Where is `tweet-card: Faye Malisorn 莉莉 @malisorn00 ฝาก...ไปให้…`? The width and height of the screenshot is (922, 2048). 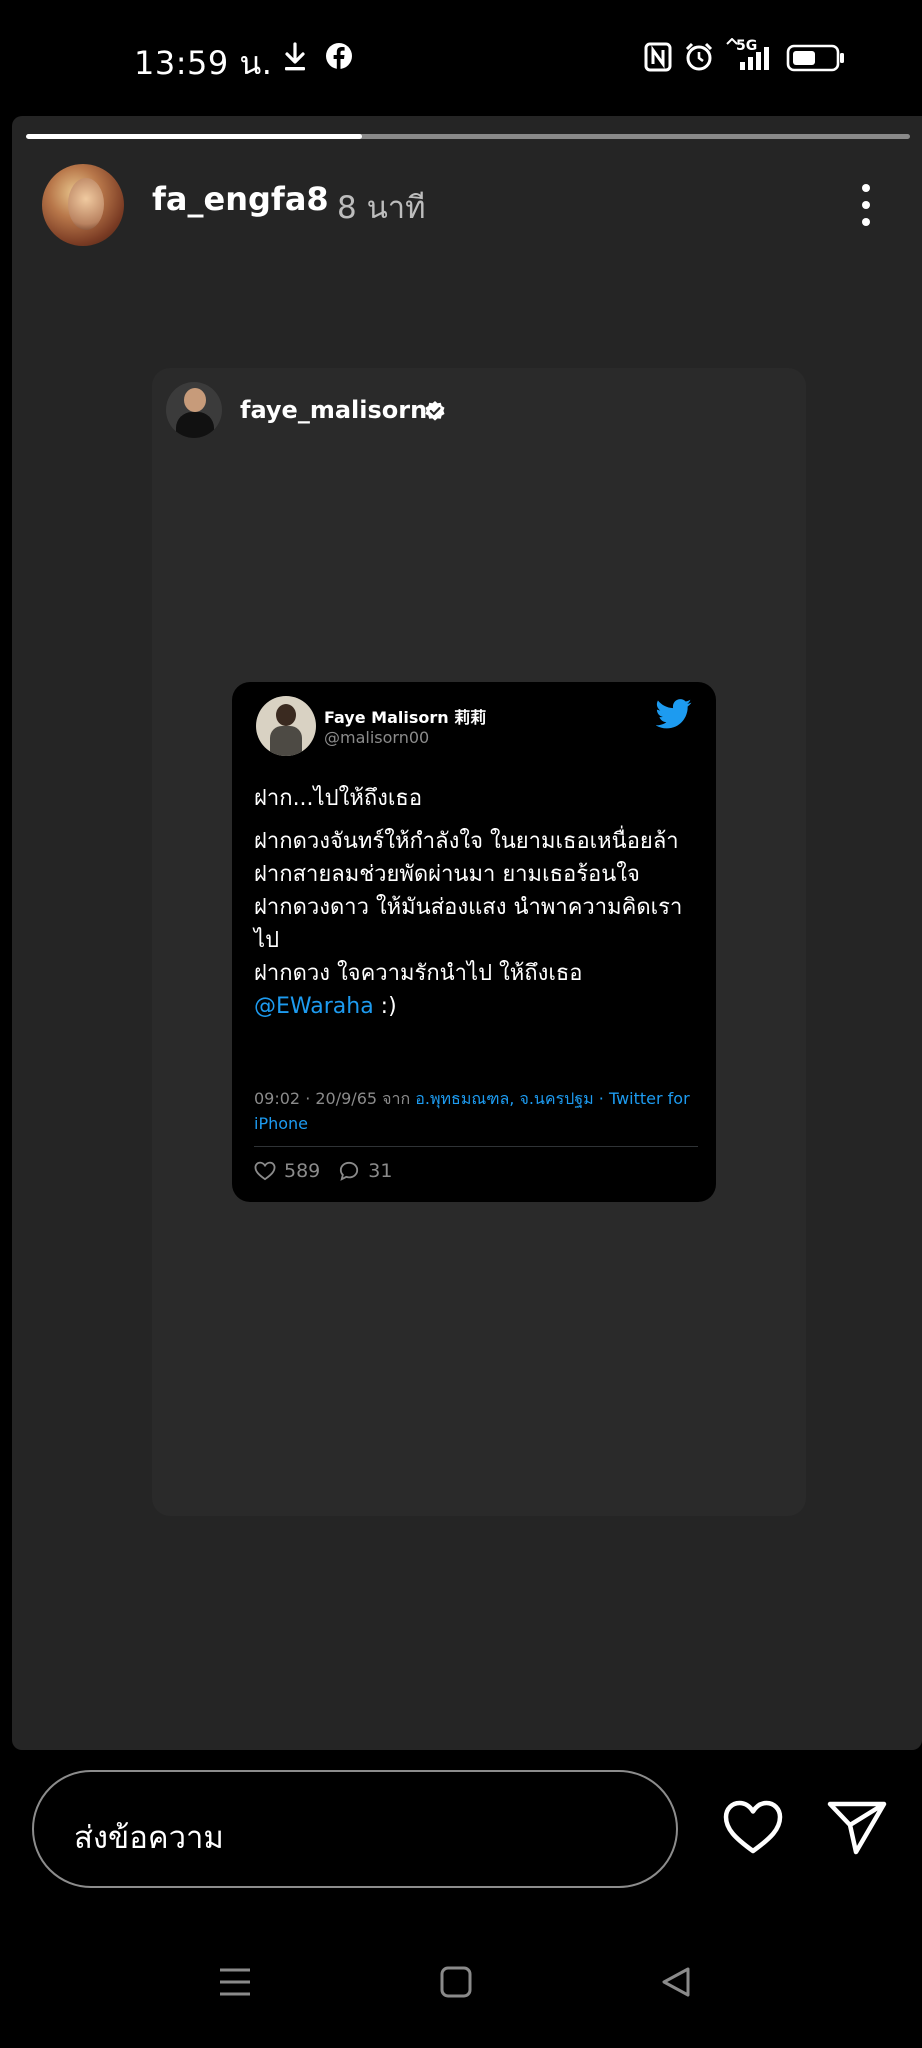 tweet-card: Faye Malisorn 莉莉 @malisorn00 ฝาก...ไปให้… is located at coordinates (474, 942).